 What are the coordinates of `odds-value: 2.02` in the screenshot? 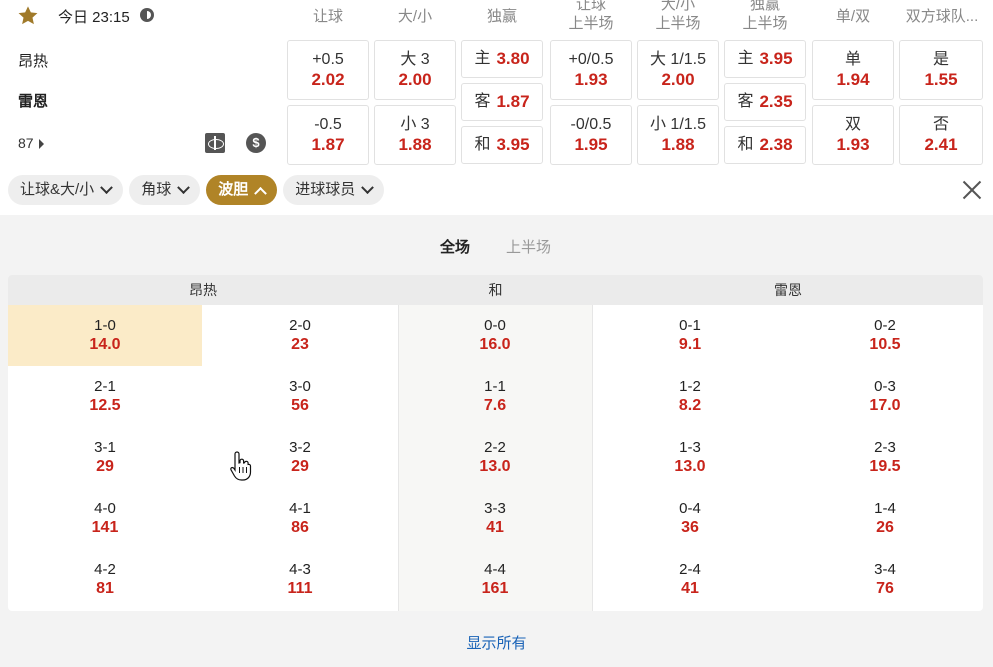 It's located at (328, 79).